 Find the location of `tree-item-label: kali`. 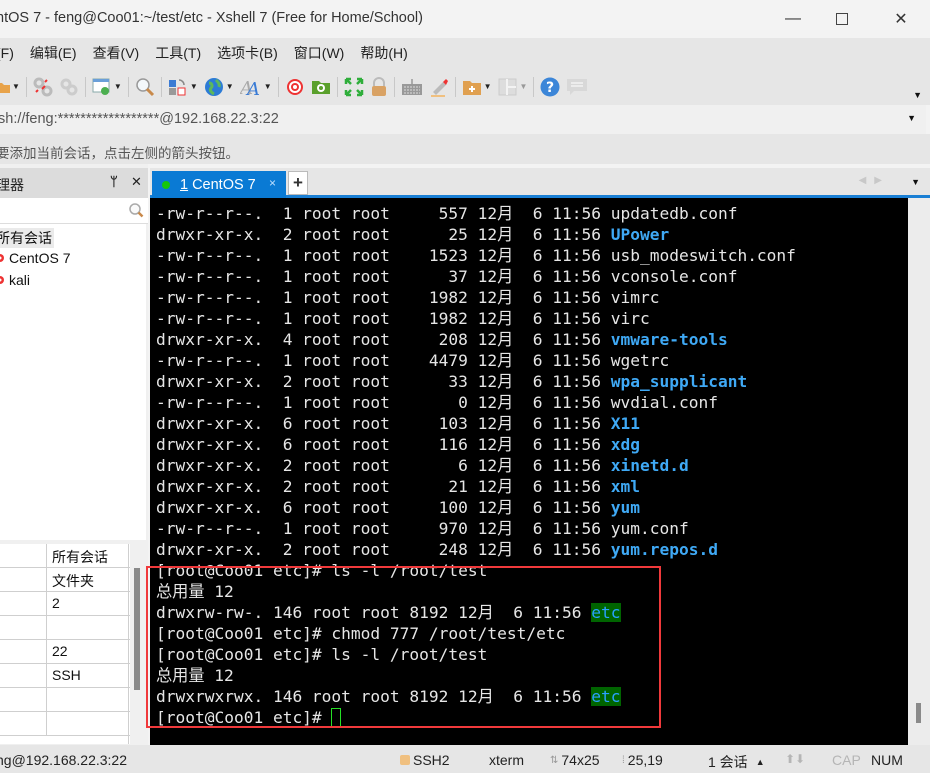

tree-item-label: kali is located at coordinates (20, 280).